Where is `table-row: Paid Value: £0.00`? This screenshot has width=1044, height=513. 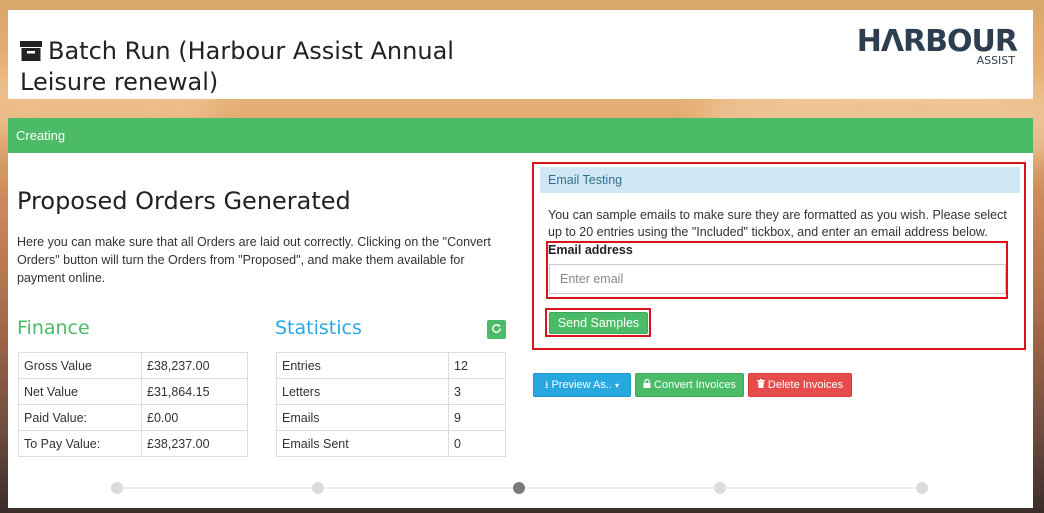 table-row: Paid Value: £0.00 is located at coordinates (133, 417).